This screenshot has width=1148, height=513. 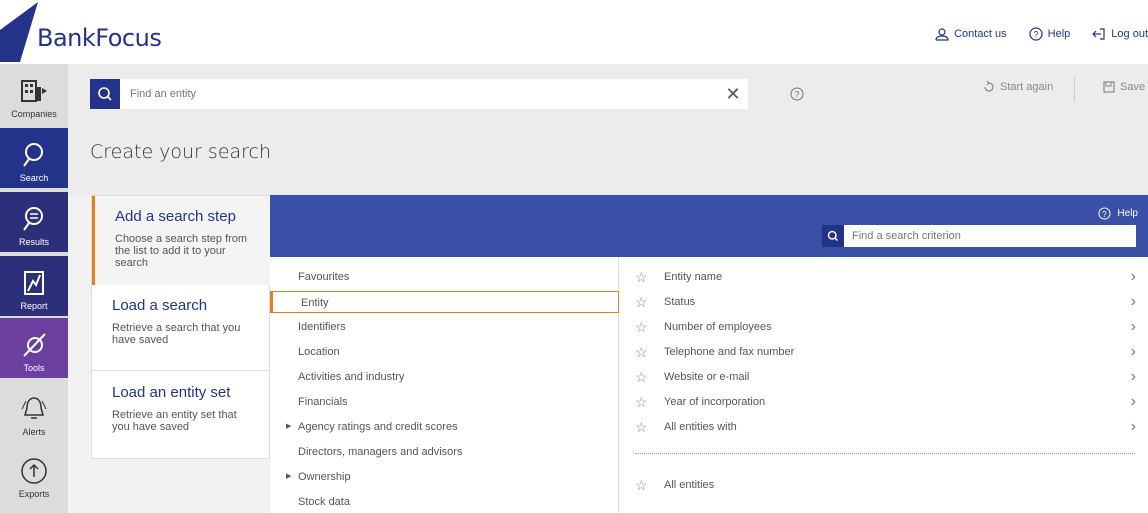 What do you see at coordinates (1129, 34) in the screenshot?
I see `logout-label: Log out` at bounding box center [1129, 34].